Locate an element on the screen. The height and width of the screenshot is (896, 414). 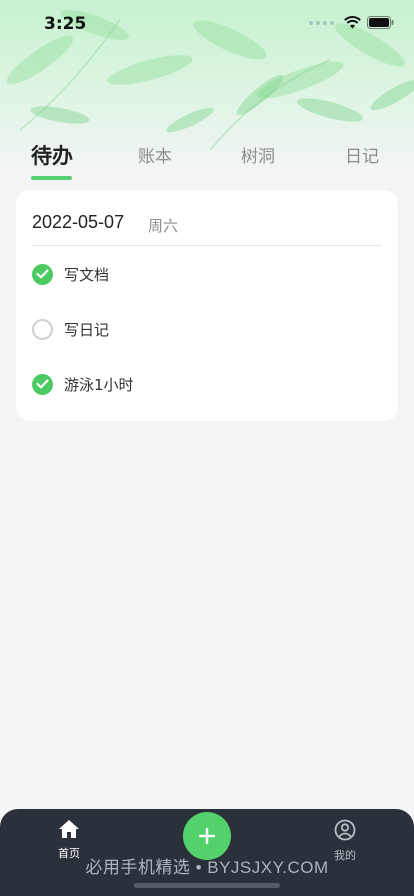
tab-bar: 待办 账本 树洞 日记 is located at coordinates (207, 160).